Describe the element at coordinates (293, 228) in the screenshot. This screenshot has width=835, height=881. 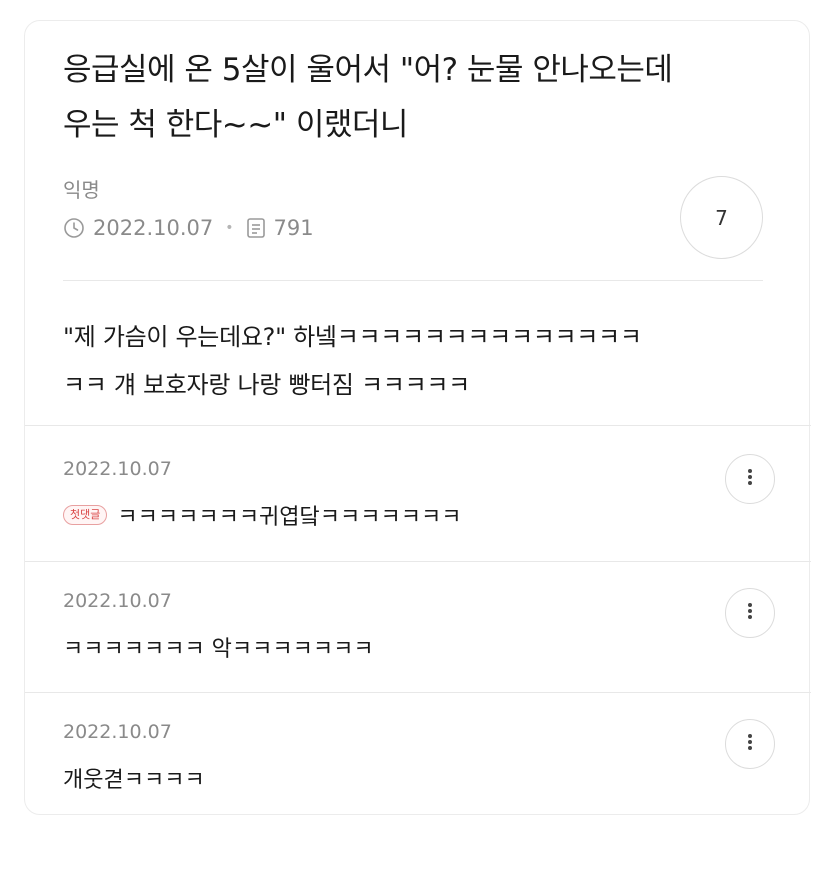
I see `view-count: 791` at that location.